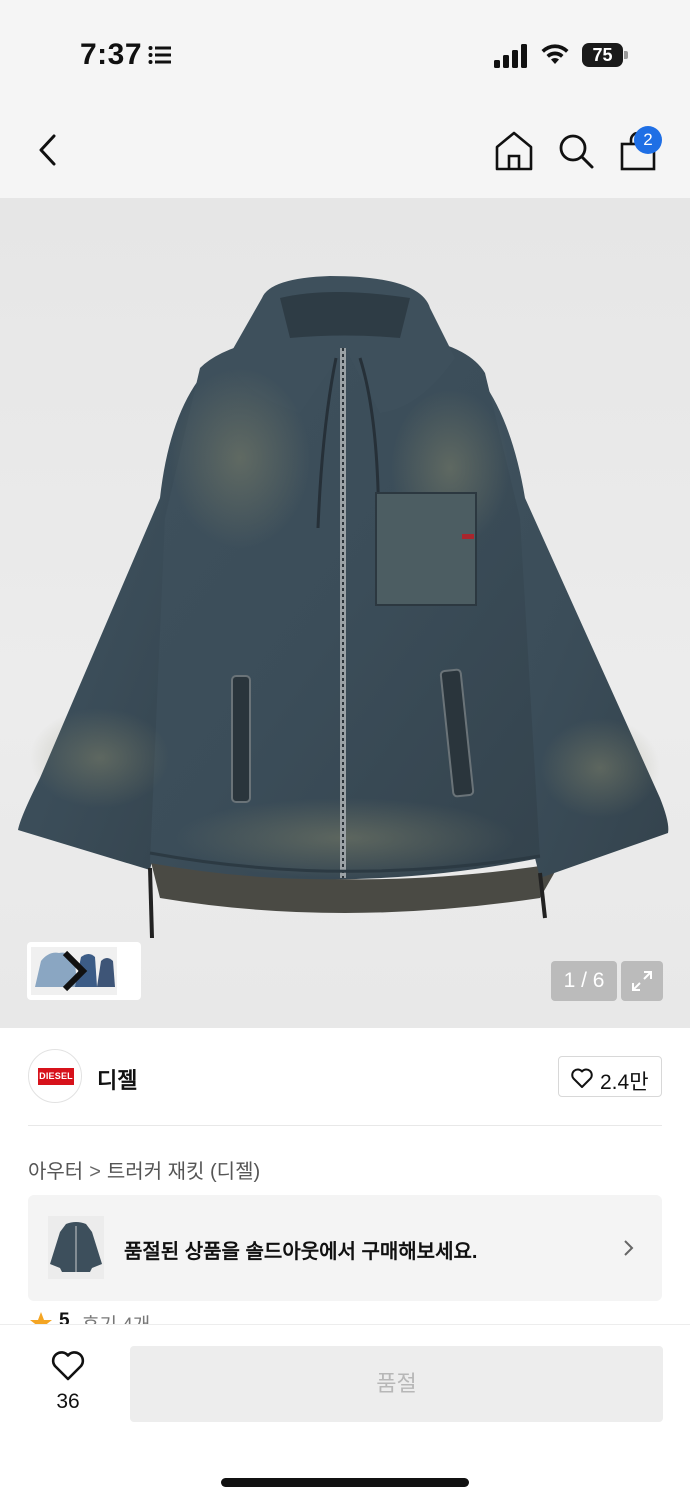 The width and height of the screenshot is (690, 1500). Describe the element at coordinates (345, 50) in the screenshot. I see `status-bar: 7:37 75` at that location.